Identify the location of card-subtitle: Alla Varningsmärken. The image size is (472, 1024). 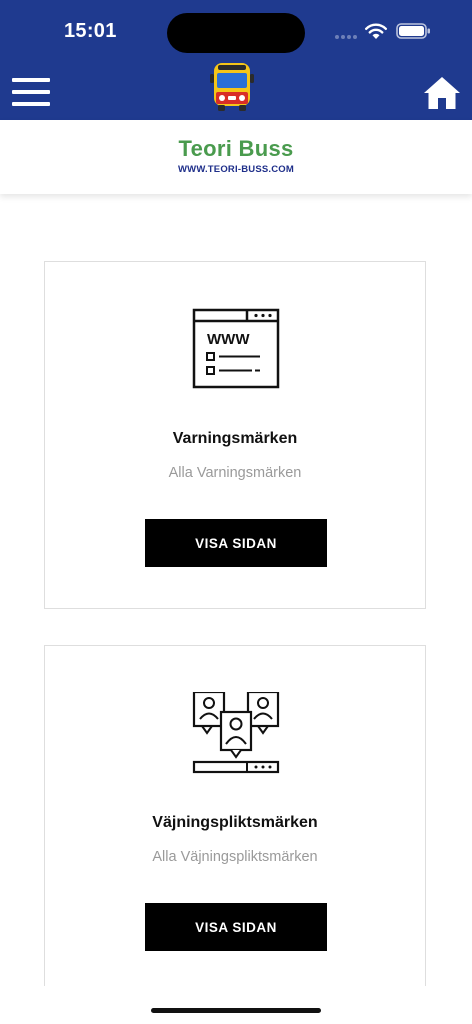
(235, 473).